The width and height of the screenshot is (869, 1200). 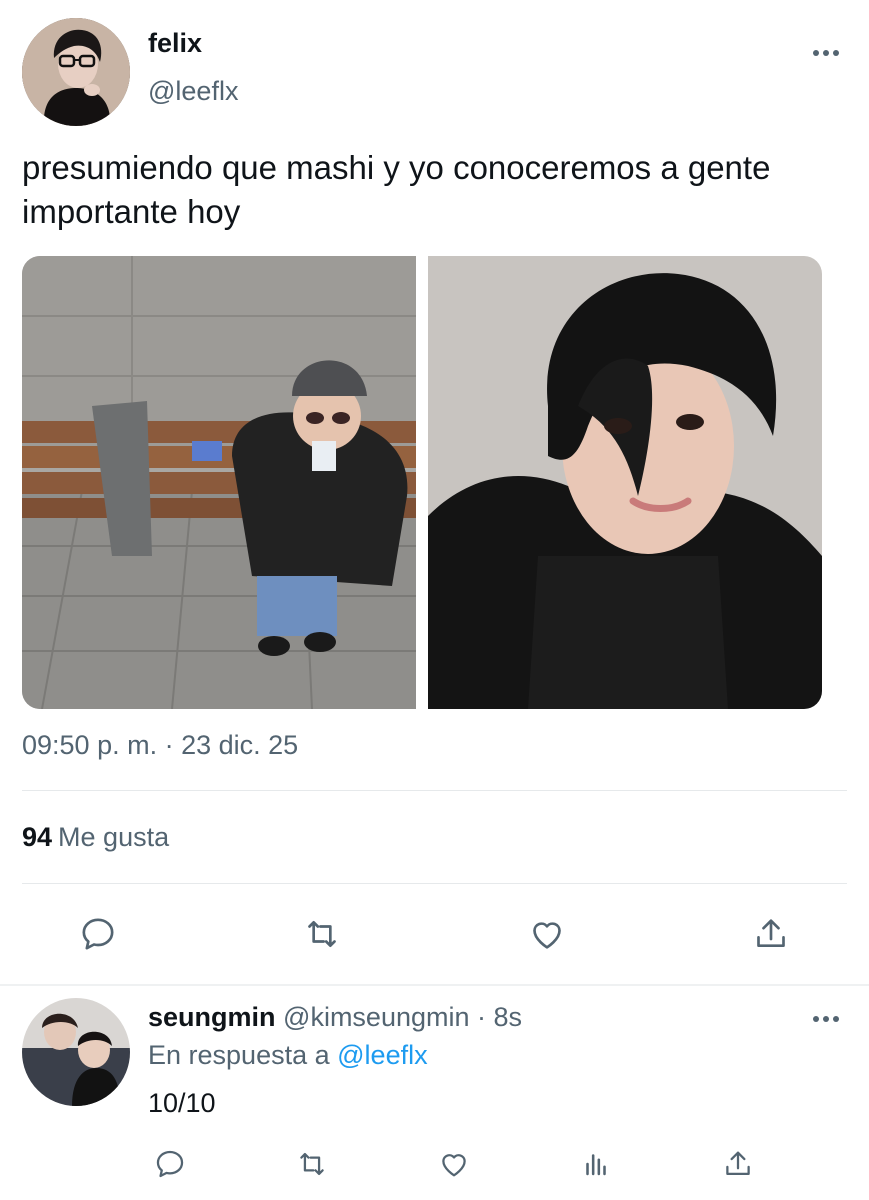 I want to click on reply-context: En respuesta a @leeflx, so click(x=288, y=1055).